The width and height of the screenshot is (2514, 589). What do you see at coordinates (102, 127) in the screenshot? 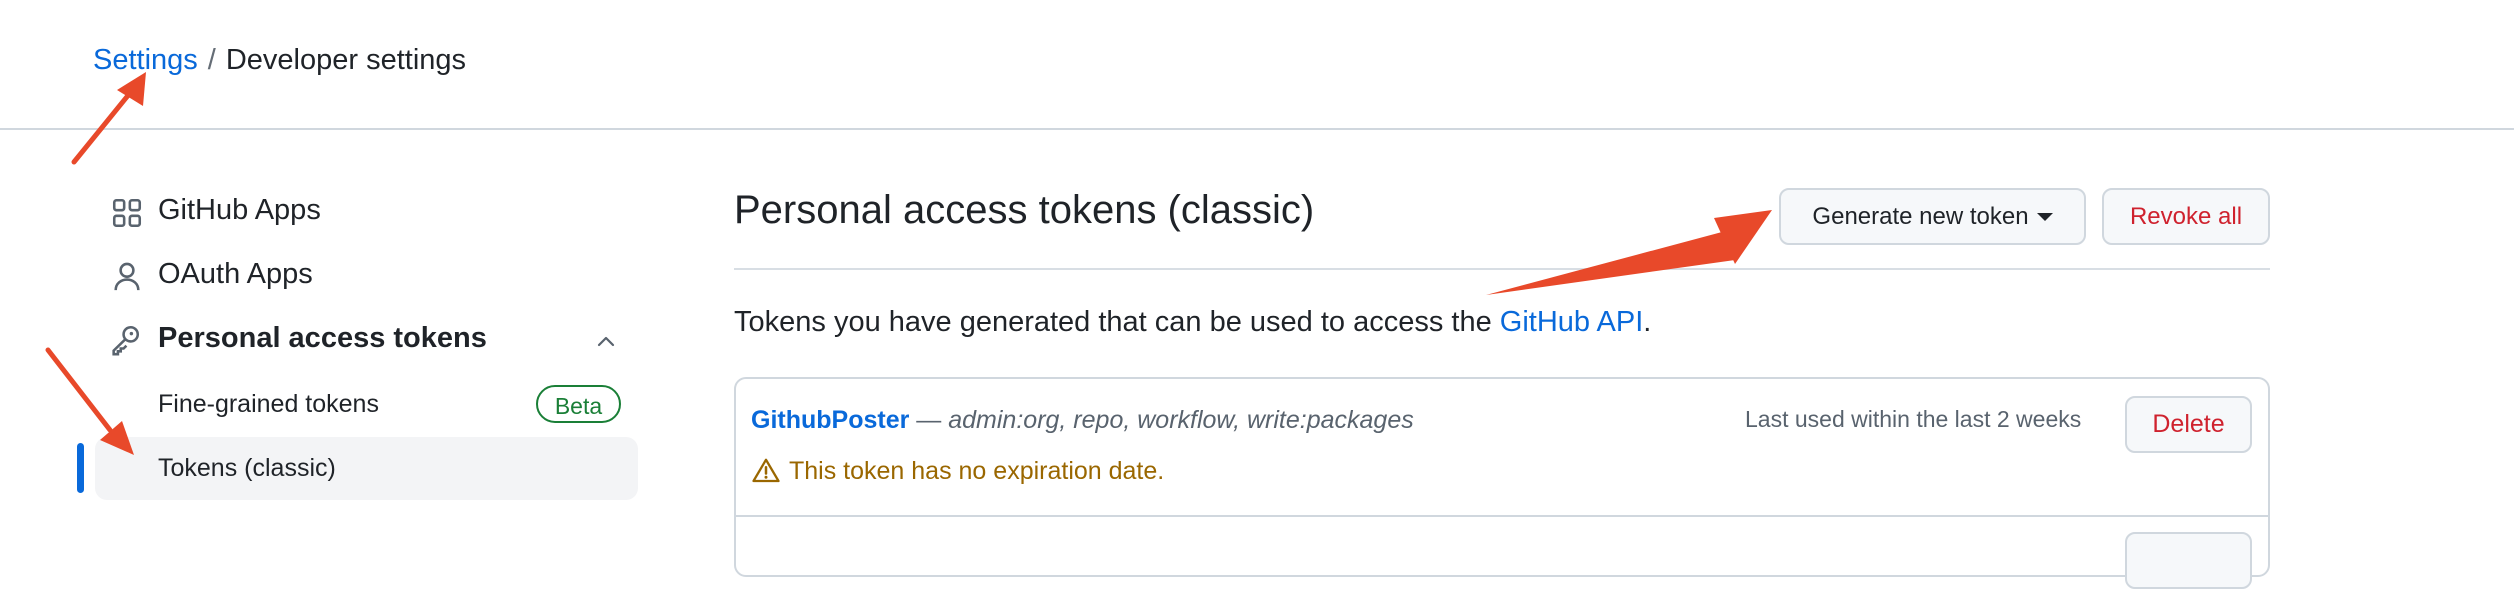
I see `arrow-to-settings` at bounding box center [102, 127].